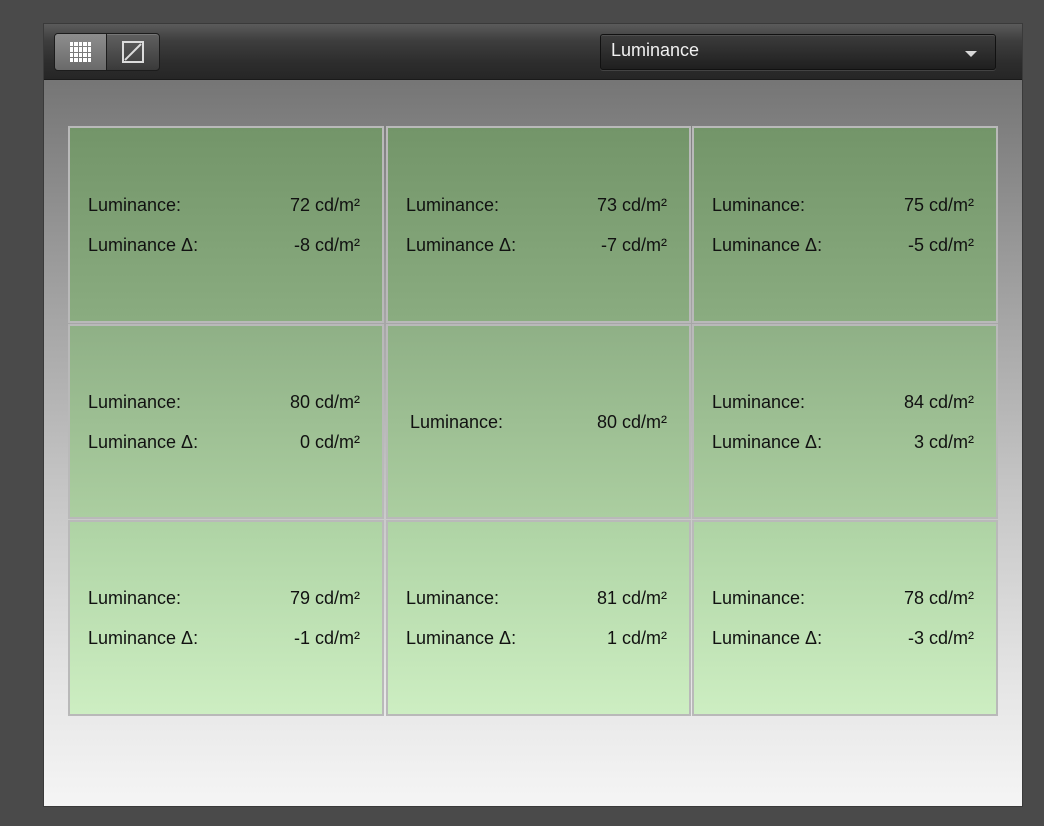 Image resolution: width=1044 pixels, height=826 pixels. What do you see at coordinates (845, 224) in the screenshot?
I see `grid-cell: Luminance: 75 cd/m² Luminance Δ: -5 cd/m²` at bounding box center [845, 224].